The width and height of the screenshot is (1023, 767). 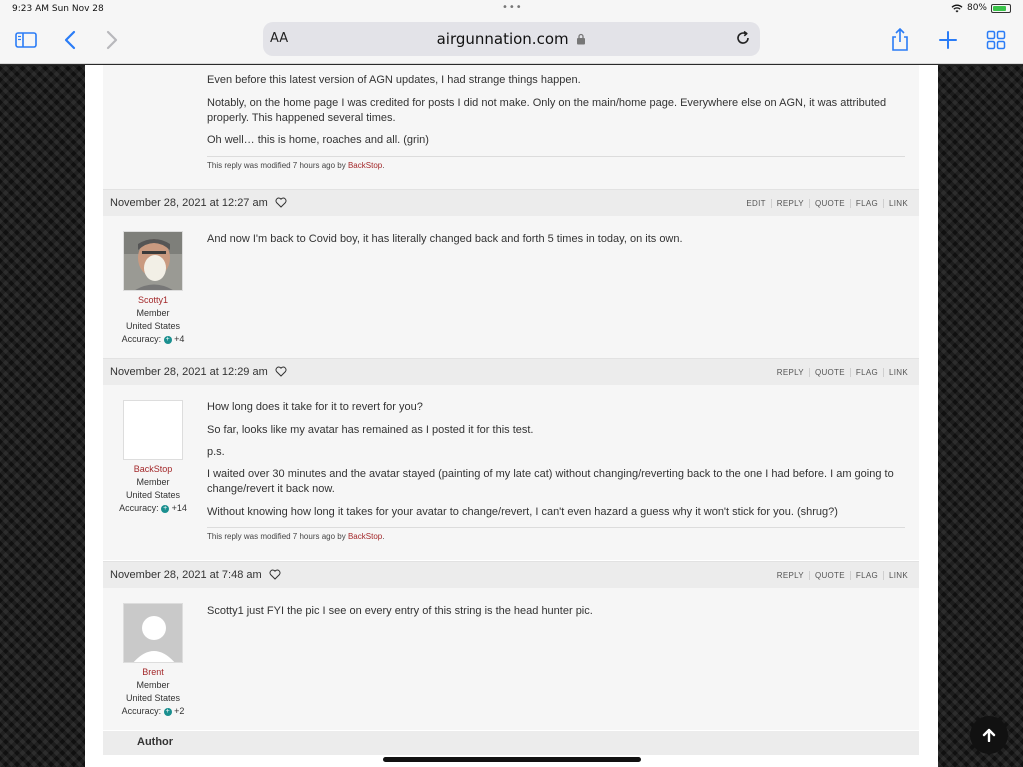 I want to click on wifi-icon, so click(x=957, y=8).